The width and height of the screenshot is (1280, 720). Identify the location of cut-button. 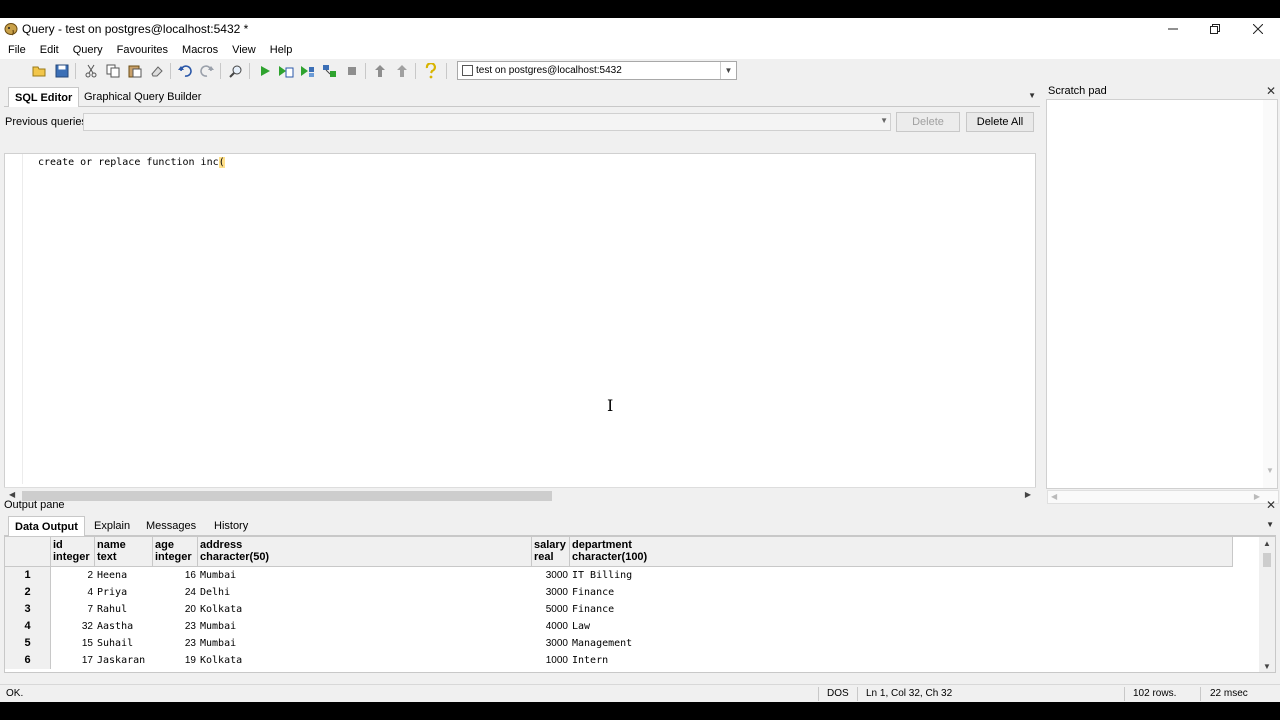
(91, 71).